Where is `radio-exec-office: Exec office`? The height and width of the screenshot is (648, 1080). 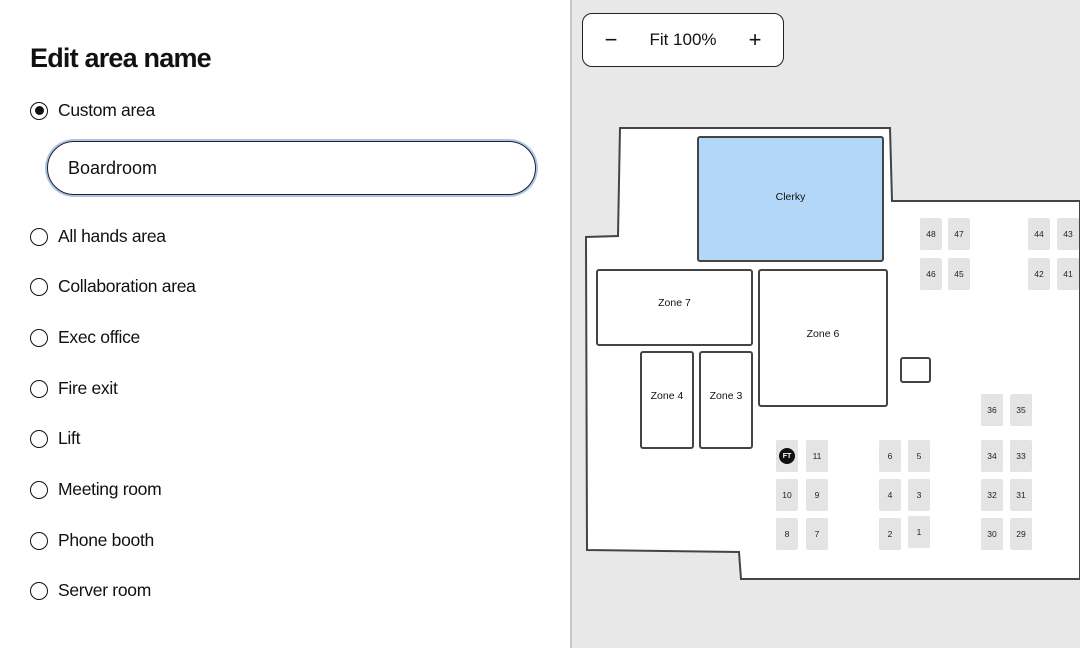 radio-exec-office: Exec office is located at coordinates (85, 337).